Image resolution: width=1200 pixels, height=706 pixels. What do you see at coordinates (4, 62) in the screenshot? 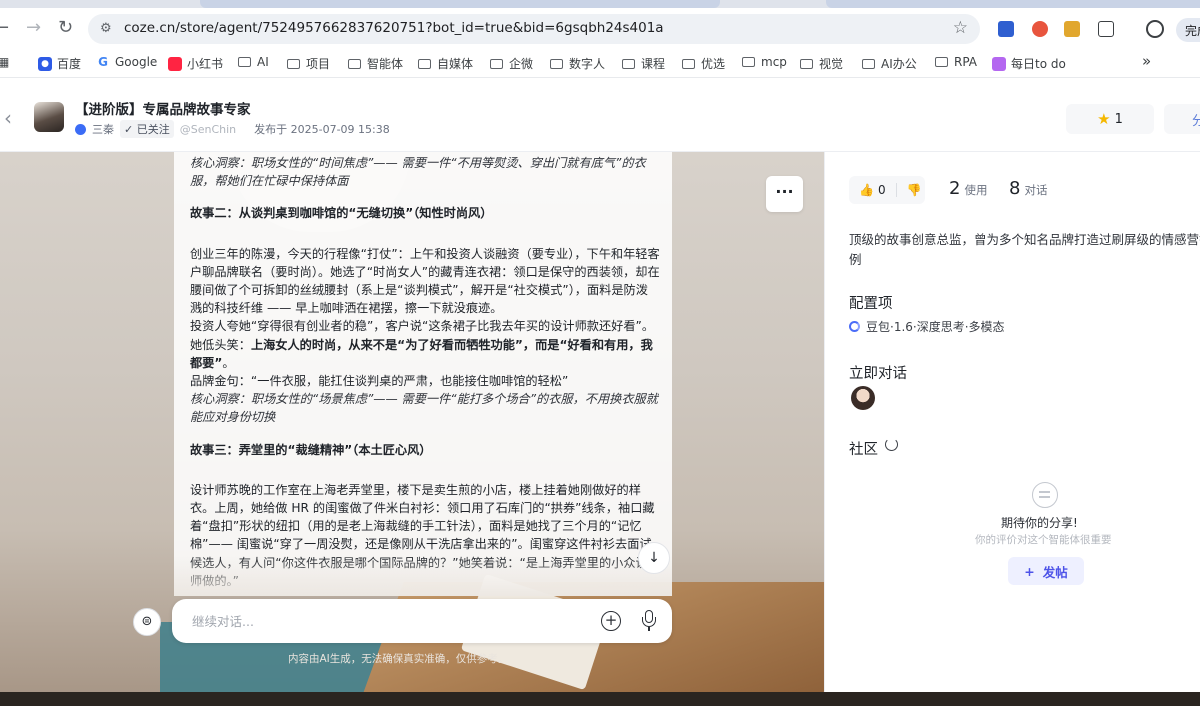
I see `apps-grid-icon: ▦` at bounding box center [4, 62].